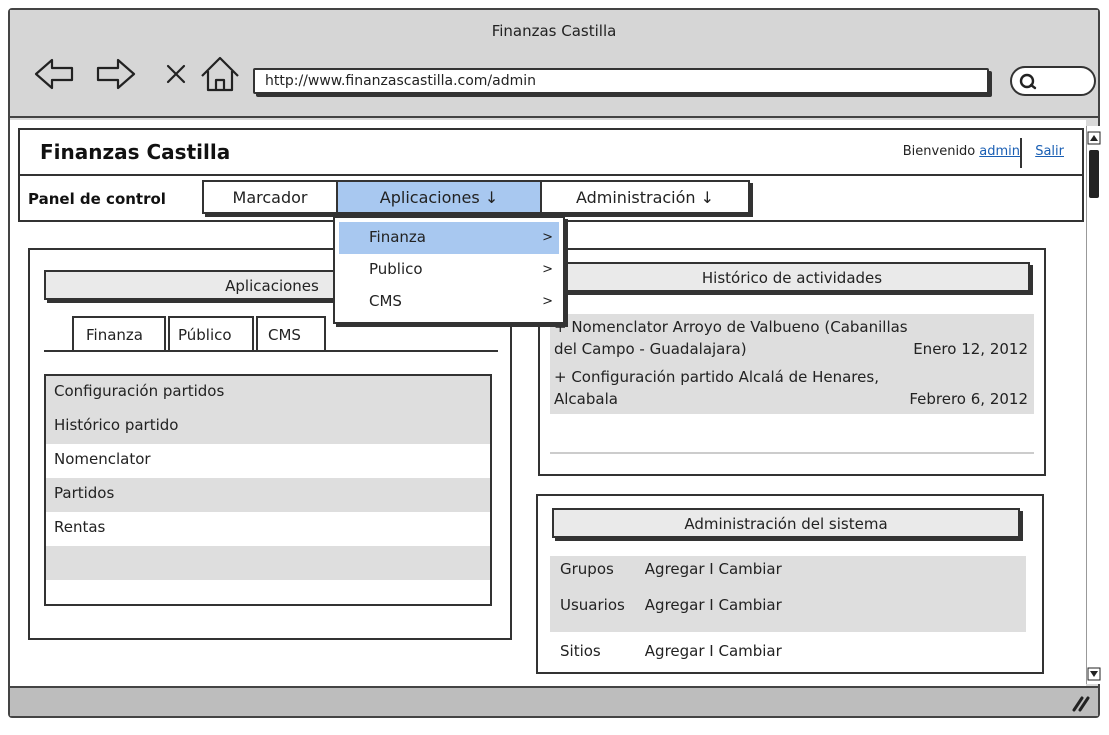 This screenshot has width=1109, height=735. Describe the element at coordinates (97, 199) in the screenshot. I see `panel-label: Panel de control` at that location.